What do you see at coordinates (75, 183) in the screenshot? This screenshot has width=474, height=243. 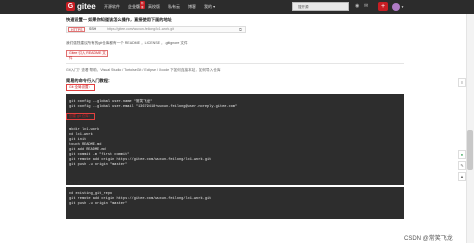 I see `existing-repo-label: 已有仓库？` at bounding box center [75, 183].